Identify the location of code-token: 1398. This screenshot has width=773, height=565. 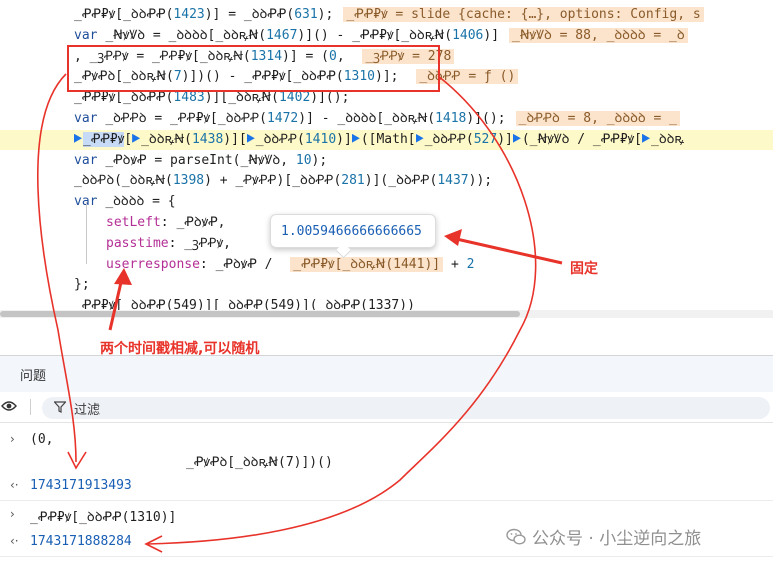
(188, 181).